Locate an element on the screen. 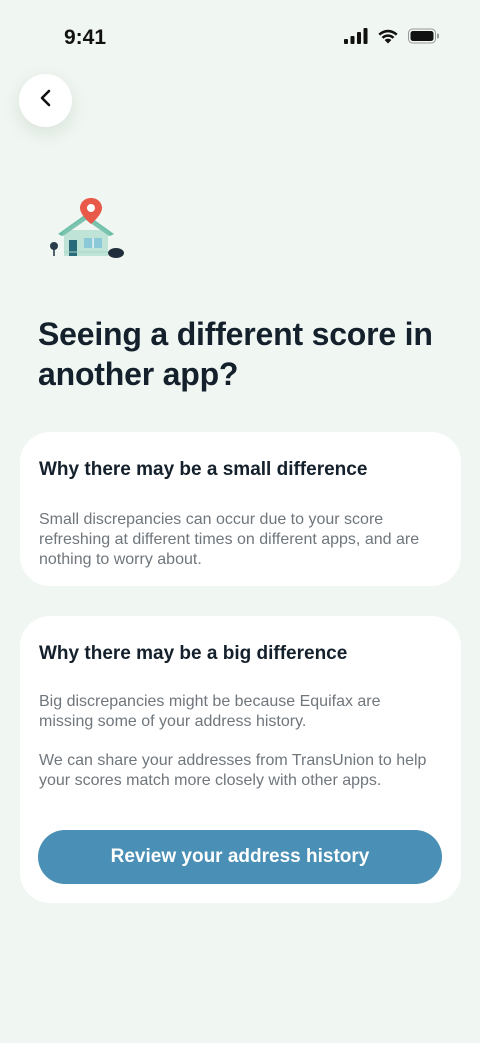  back-button is located at coordinates (45, 100).